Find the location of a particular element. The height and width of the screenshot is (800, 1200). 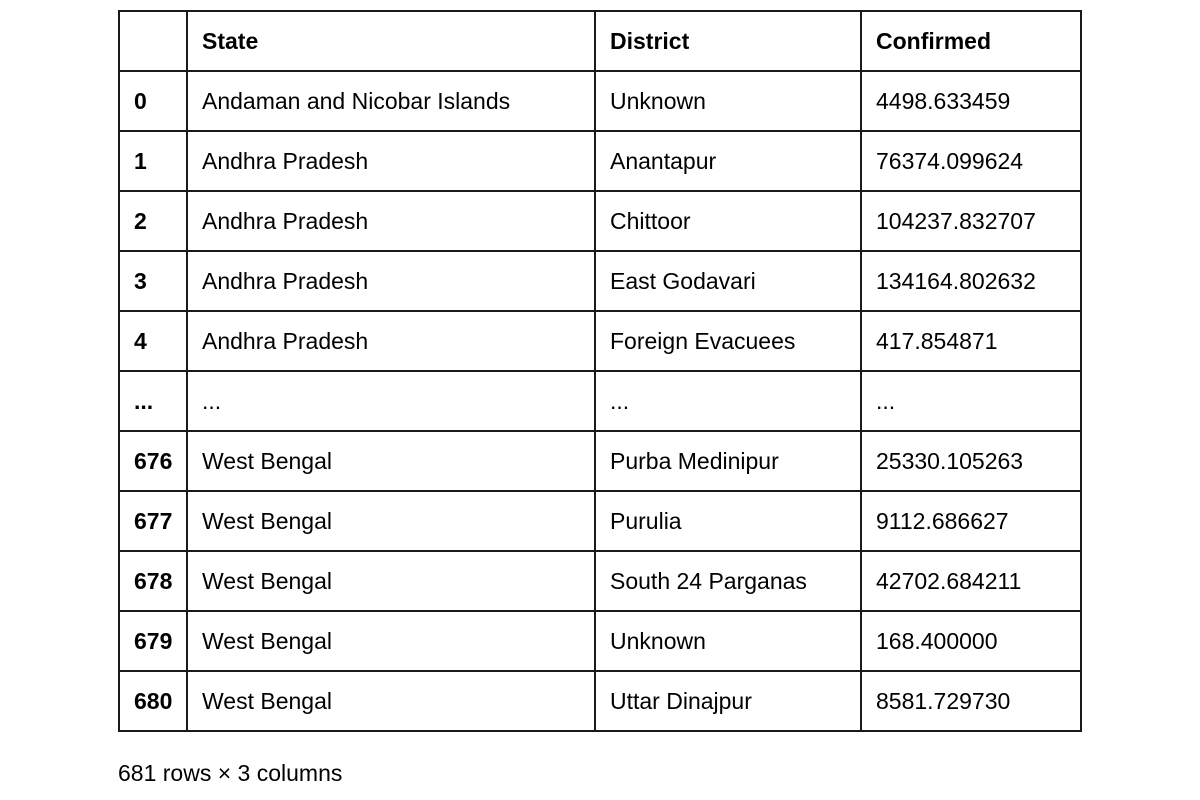

row-index-cell: 4 is located at coordinates (153, 341).